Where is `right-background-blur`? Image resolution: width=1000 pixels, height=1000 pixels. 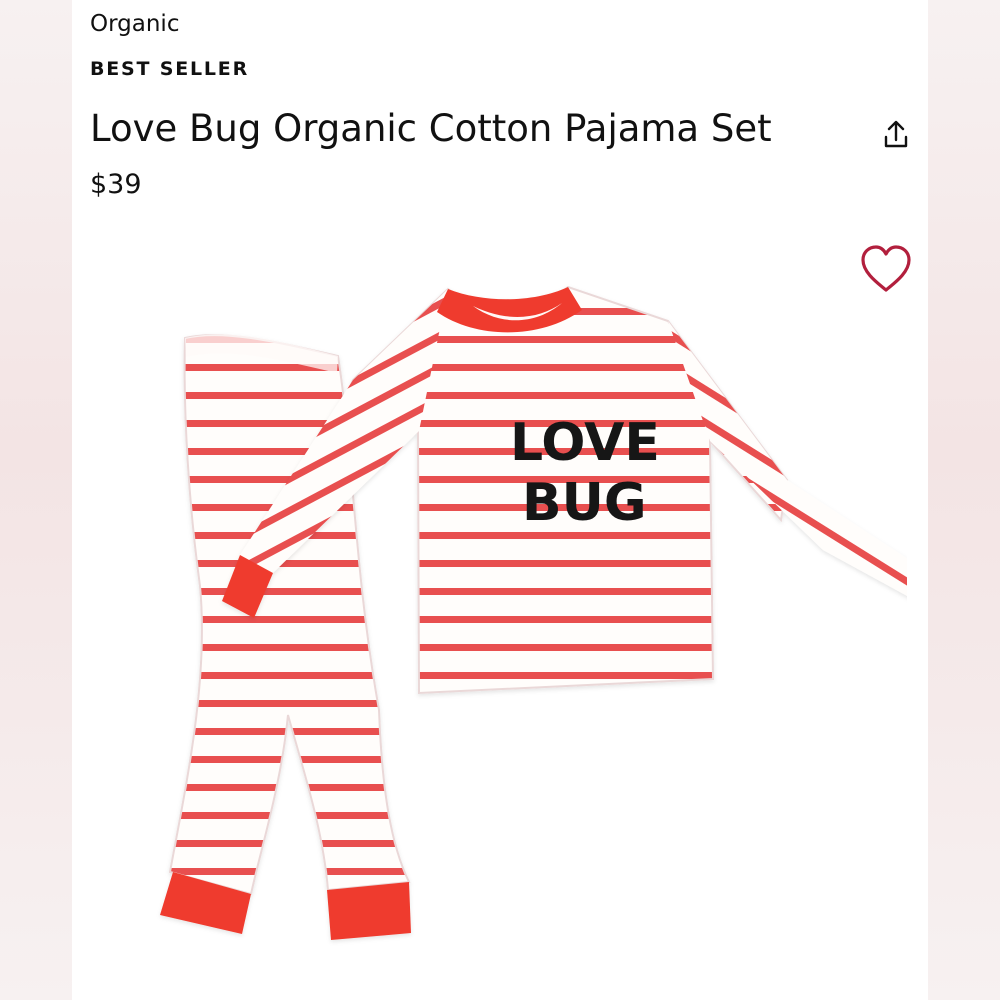 right-background-blur is located at coordinates (964, 500).